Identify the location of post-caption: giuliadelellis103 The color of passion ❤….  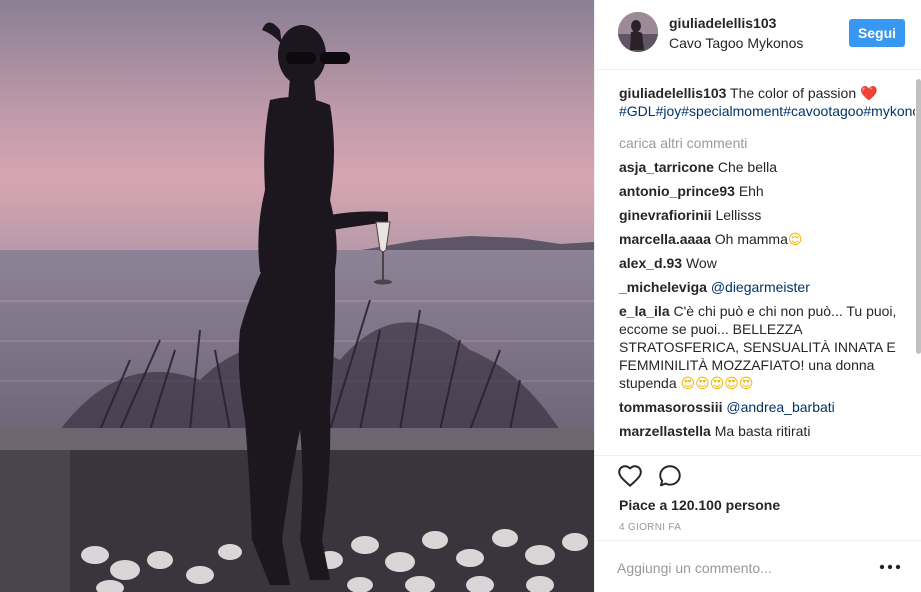
(767, 102).